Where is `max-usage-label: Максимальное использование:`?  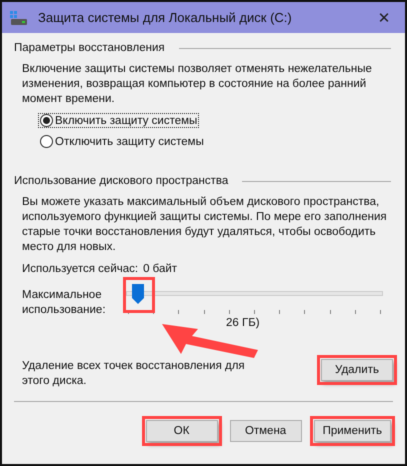
max-usage-label: Максимальное использование: is located at coordinates (64, 303).